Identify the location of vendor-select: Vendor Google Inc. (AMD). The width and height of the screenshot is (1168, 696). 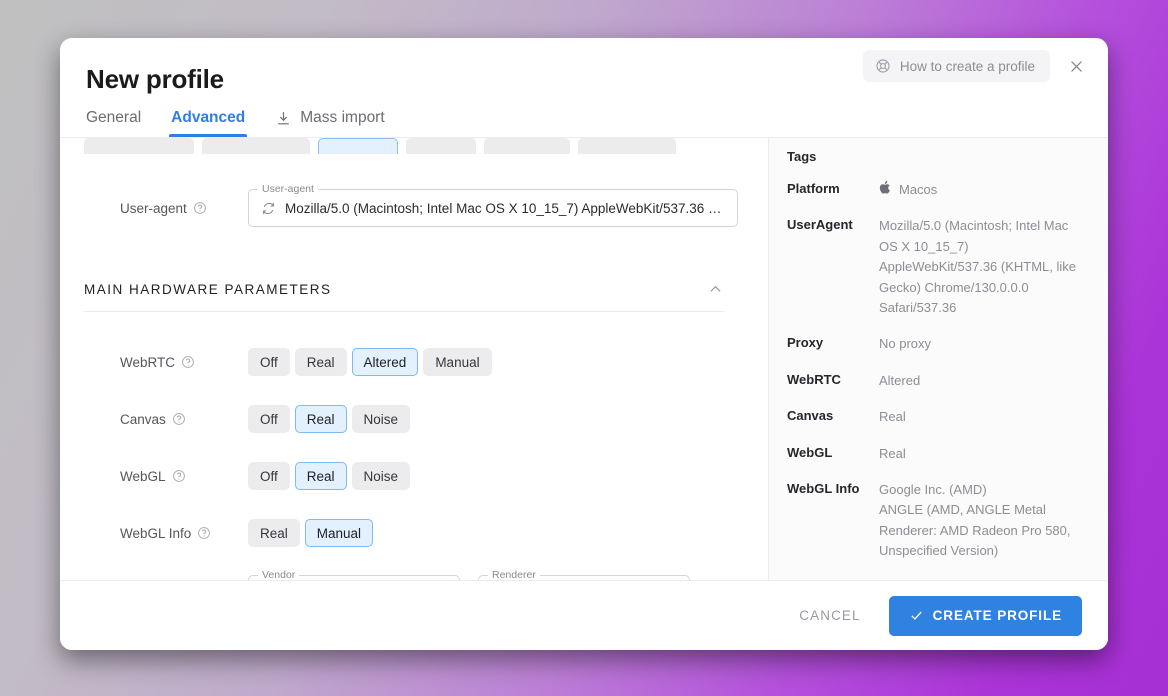
(354, 574).